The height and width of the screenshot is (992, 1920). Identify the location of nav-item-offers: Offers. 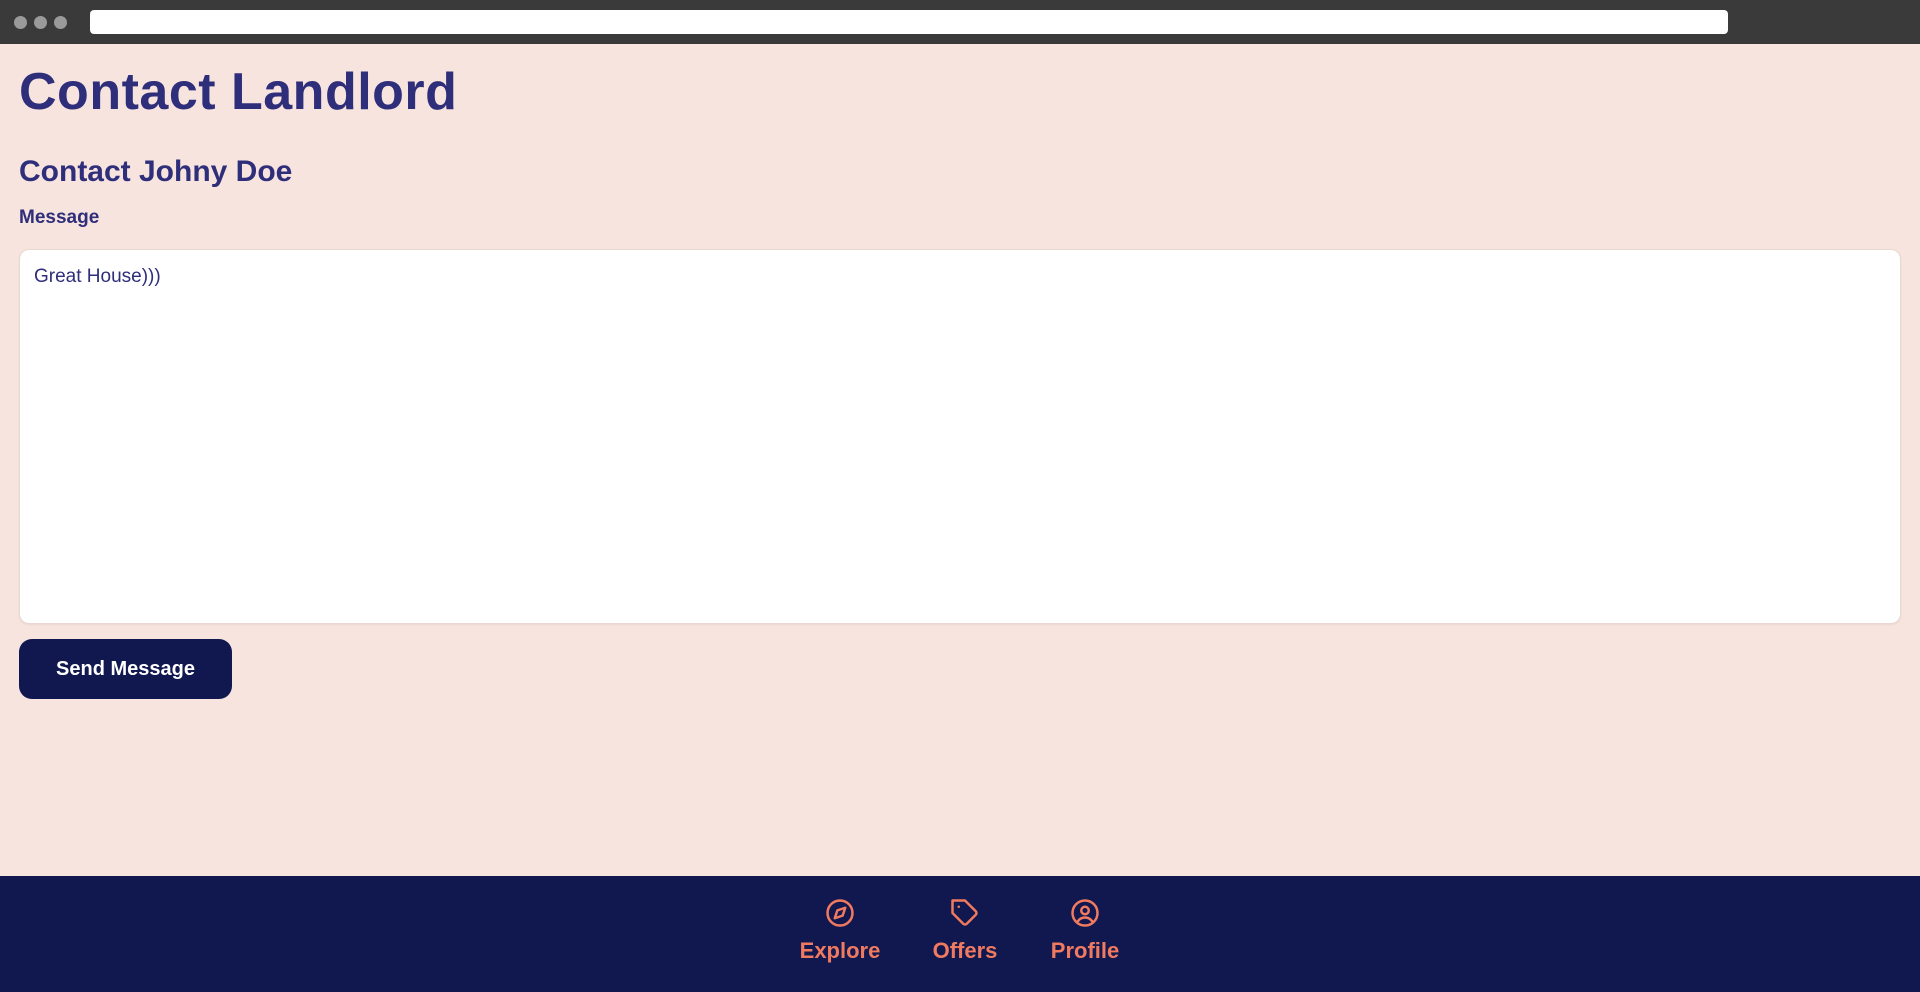
(965, 938).